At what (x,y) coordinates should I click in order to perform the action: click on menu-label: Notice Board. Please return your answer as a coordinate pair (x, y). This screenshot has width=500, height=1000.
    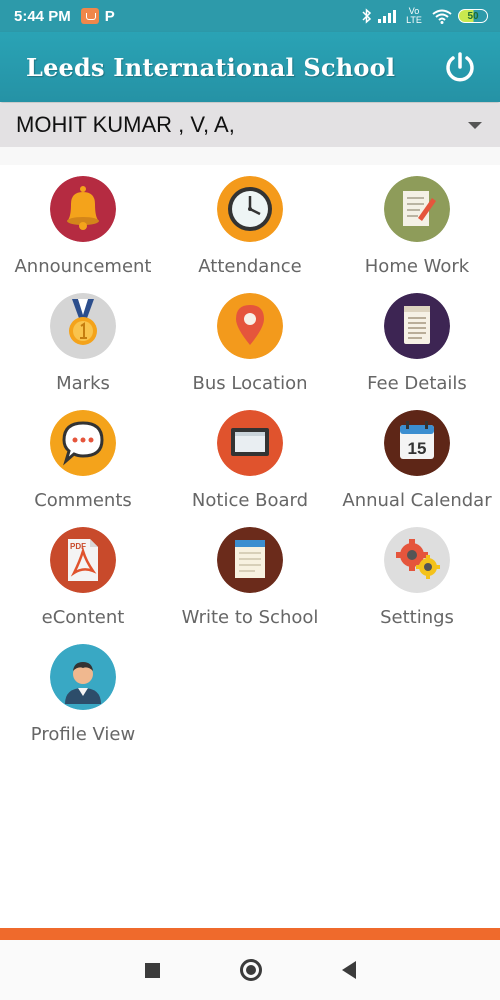
    Looking at the image, I should click on (250, 500).